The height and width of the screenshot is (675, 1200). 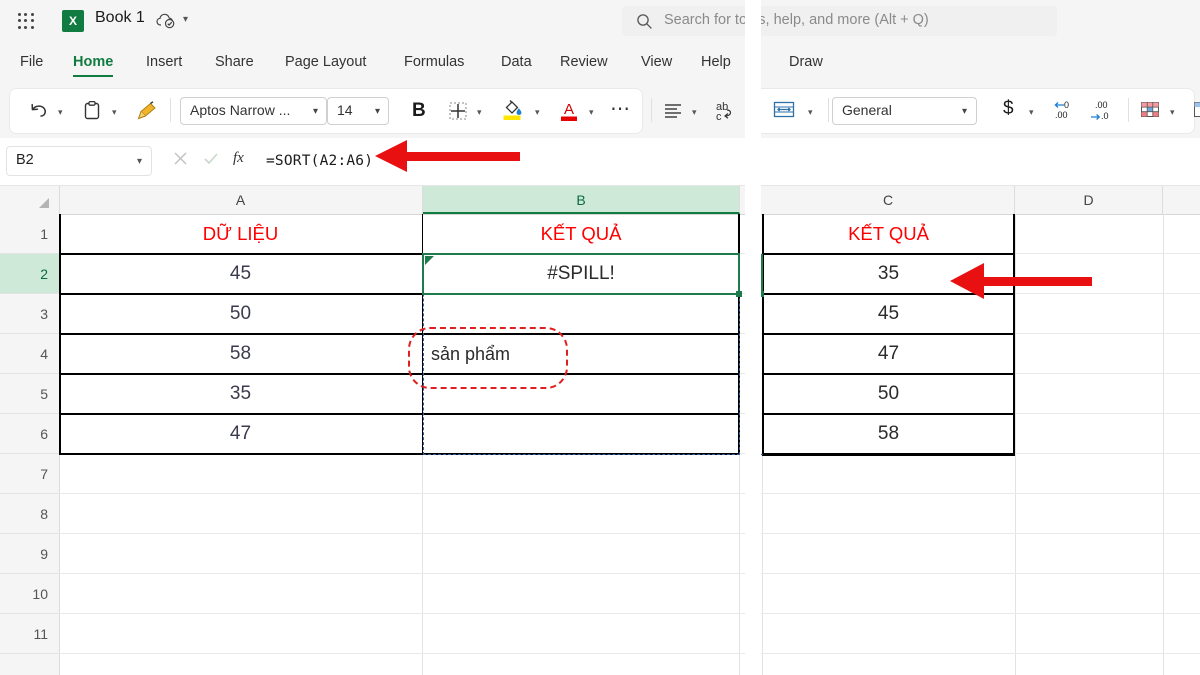 I want to click on font-name-chevron-down-icon: ▾, so click(x=315, y=111).